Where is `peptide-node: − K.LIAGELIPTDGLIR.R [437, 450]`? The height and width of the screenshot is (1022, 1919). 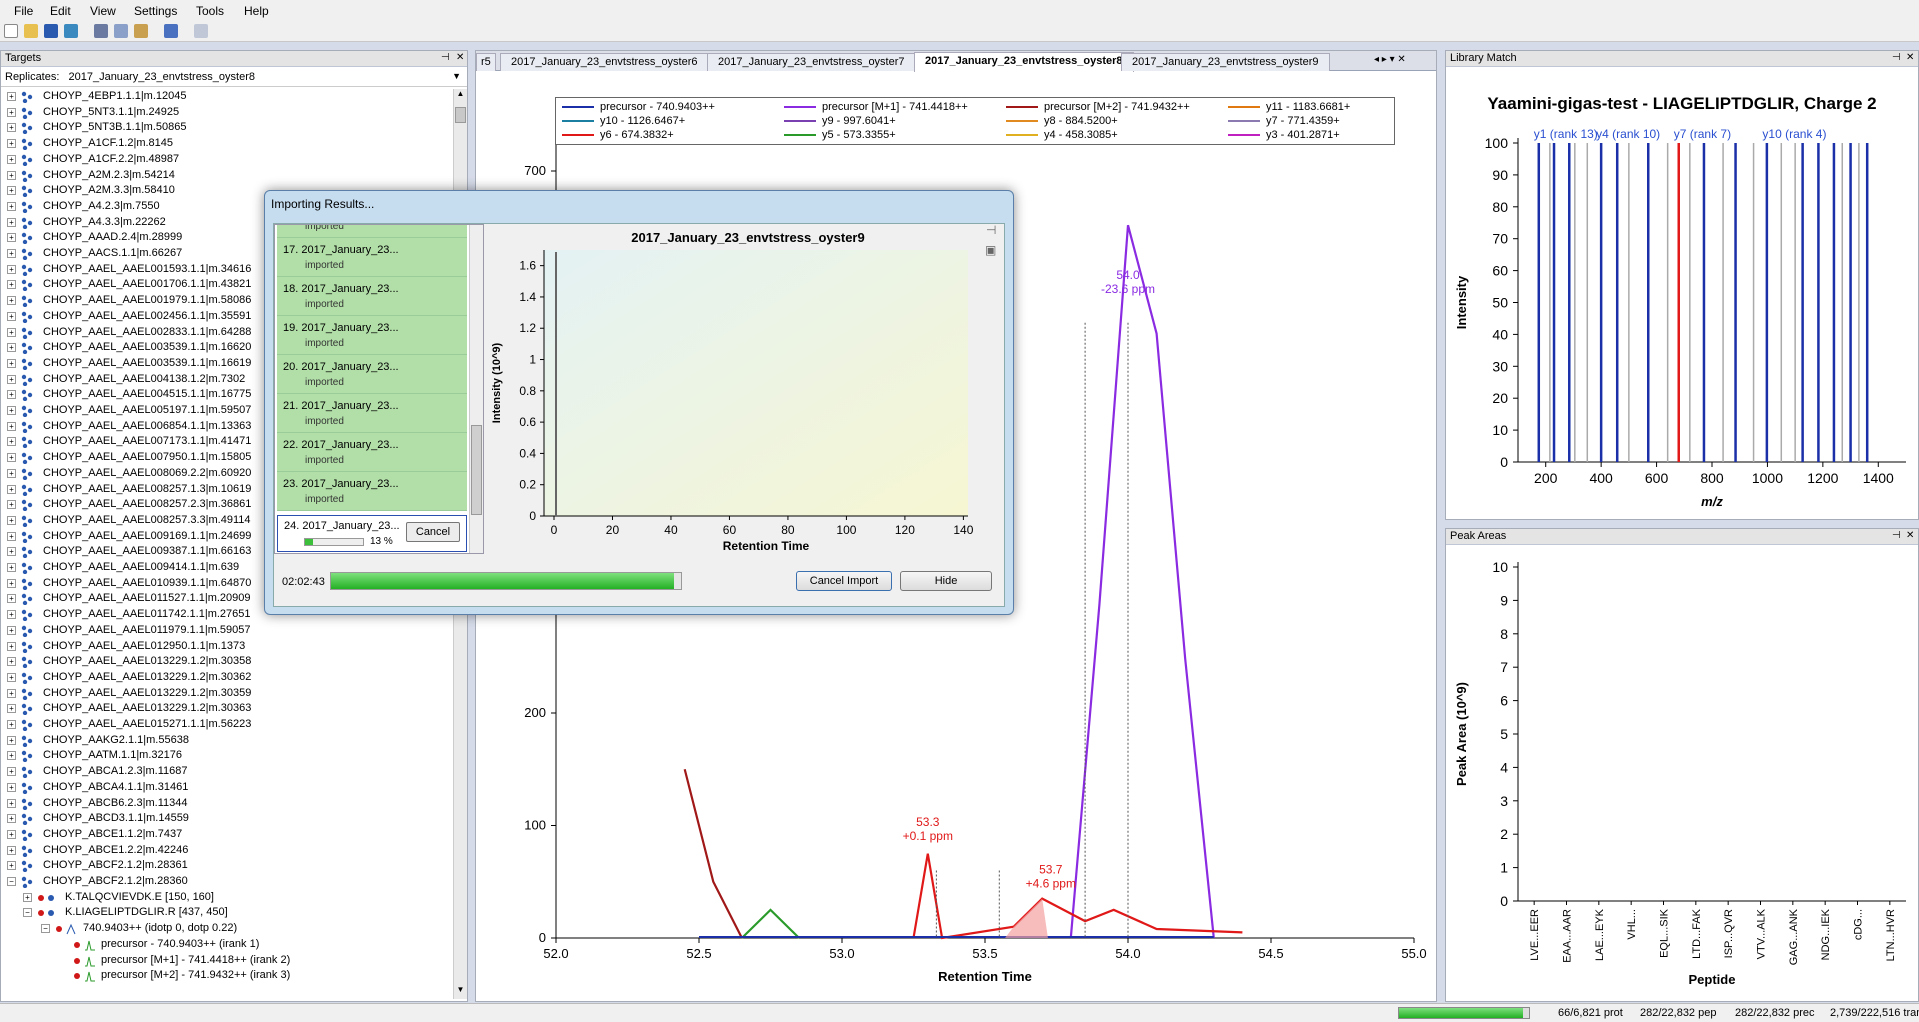
peptide-node: − K.LIAGELIPTDGLIR.R [437, 450] is located at coordinates (227, 913).